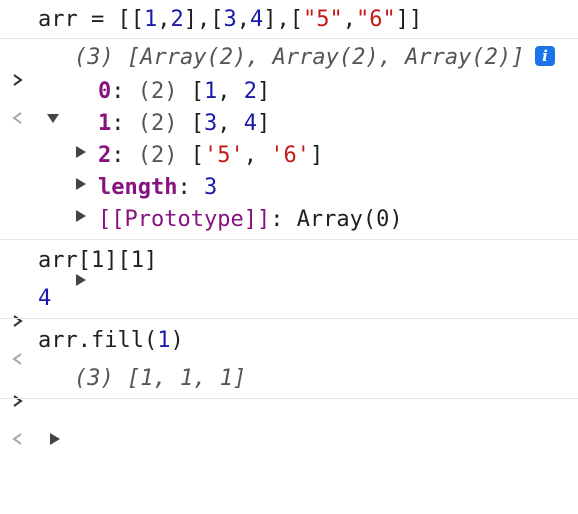 The image size is (578, 514). What do you see at coordinates (349, 219) in the screenshot?
I see `prototype-value: Array(0)` at bounding box center [349, 219].